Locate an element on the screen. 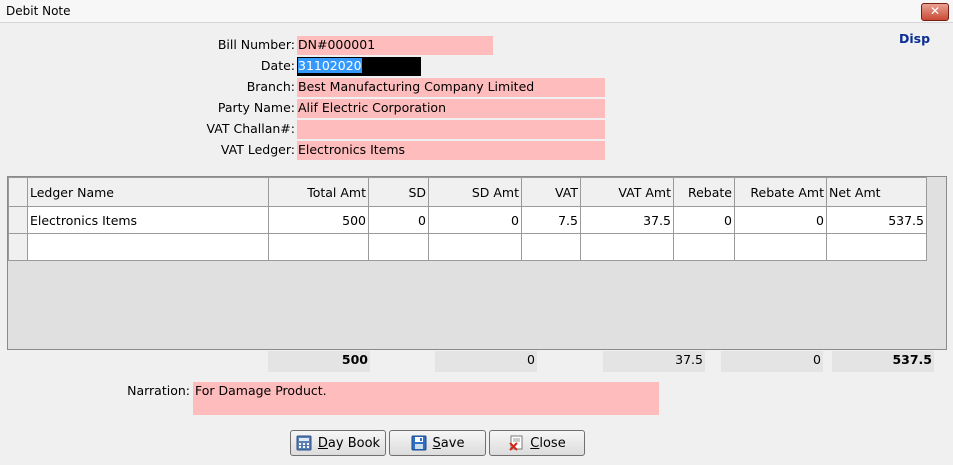  total-amt-total: 500 is located at coordinates (319, 361).